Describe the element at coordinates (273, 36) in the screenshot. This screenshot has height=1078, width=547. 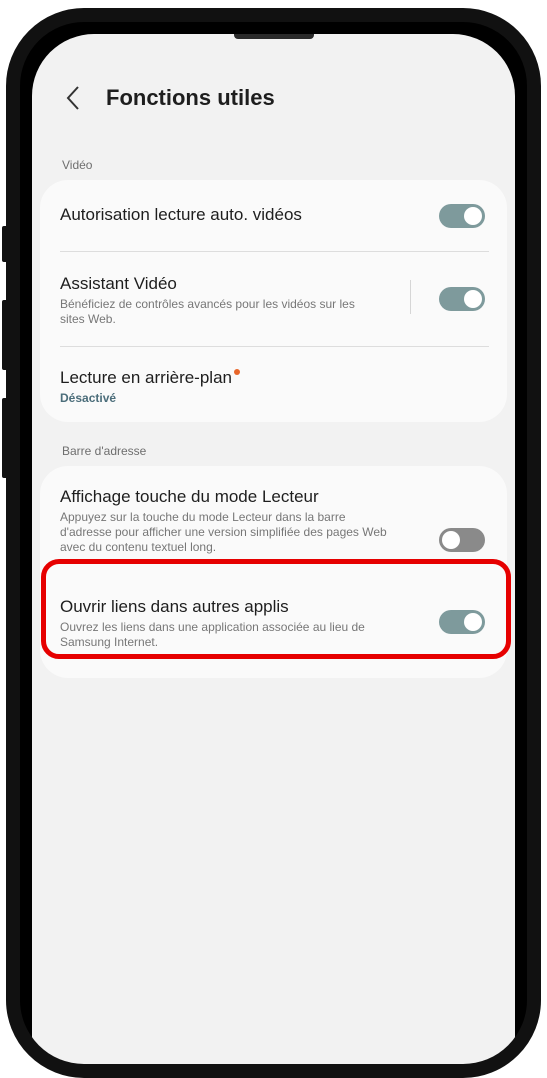
I see `earpiece` at that location.